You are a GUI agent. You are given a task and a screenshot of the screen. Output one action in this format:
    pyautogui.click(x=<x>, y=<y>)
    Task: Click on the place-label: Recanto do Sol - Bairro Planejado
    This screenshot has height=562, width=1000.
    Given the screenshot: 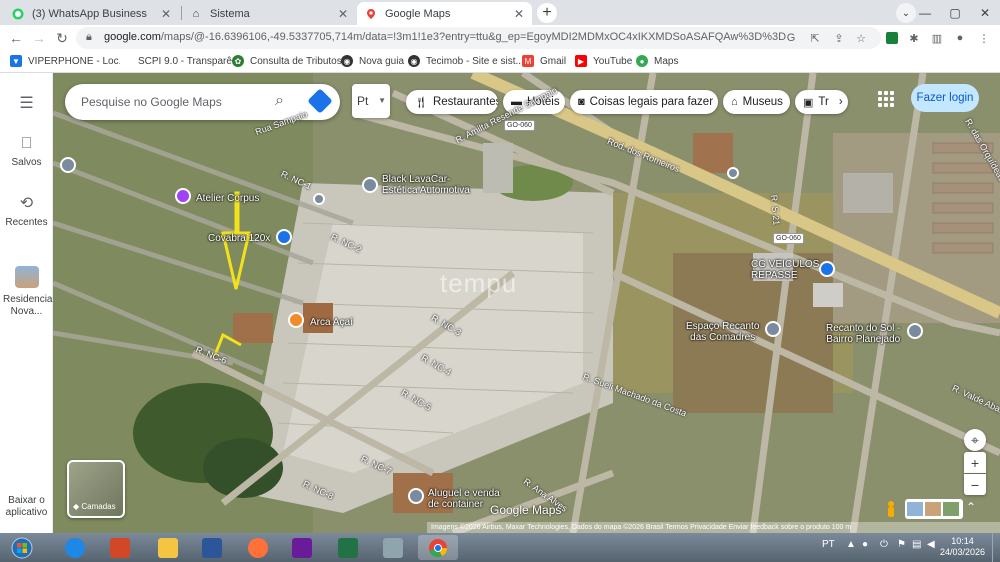 What is the action you would take?
    pyautogui.click(x=863, y=334)
    